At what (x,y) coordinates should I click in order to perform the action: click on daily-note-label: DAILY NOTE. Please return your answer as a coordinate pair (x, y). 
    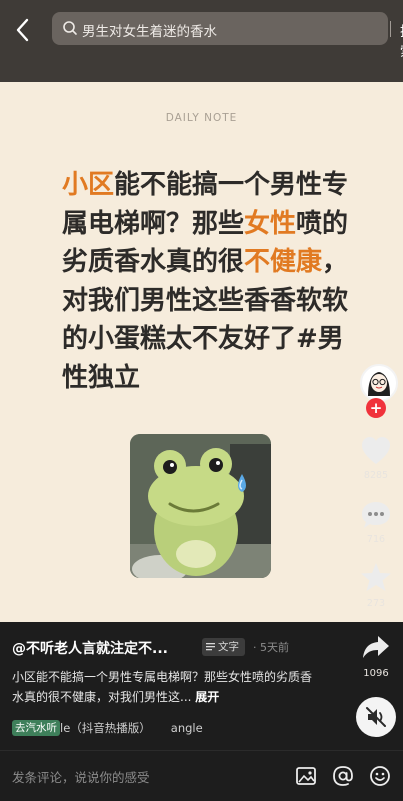
    Looking at the image, I should click on (201, 118).